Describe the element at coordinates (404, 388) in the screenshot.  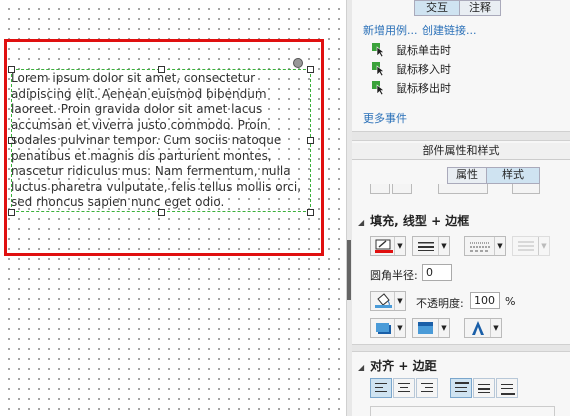
I see `align-center-button` at that location.